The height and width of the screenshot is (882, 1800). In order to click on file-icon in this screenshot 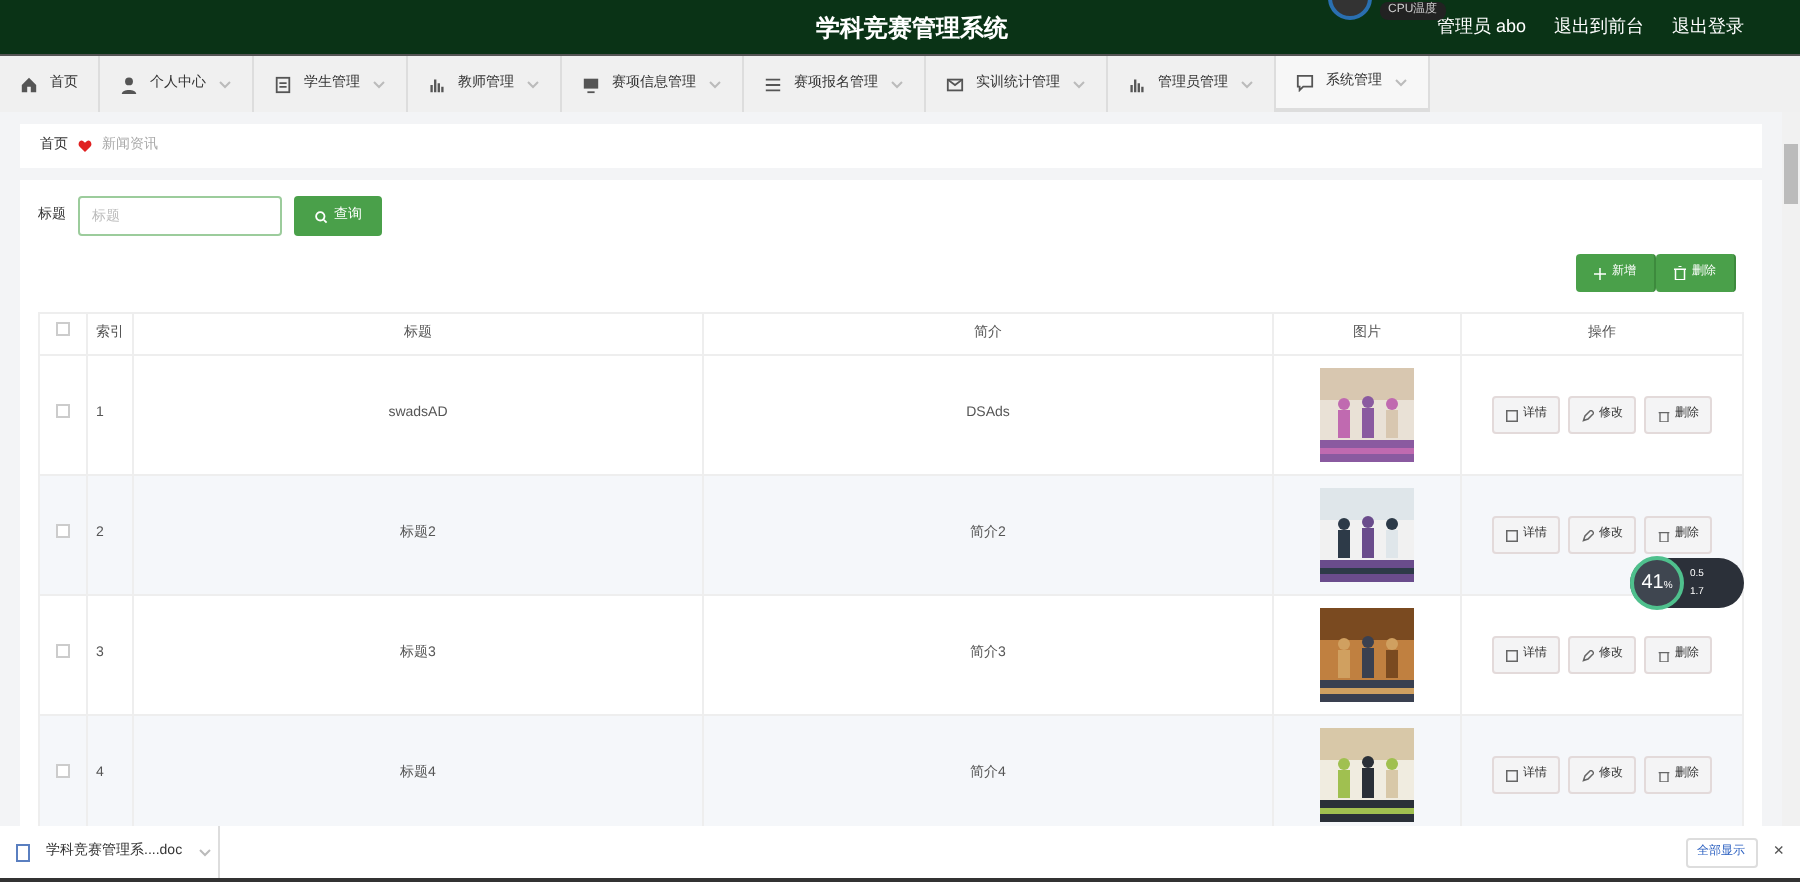, I will do `click(23, 852)`.